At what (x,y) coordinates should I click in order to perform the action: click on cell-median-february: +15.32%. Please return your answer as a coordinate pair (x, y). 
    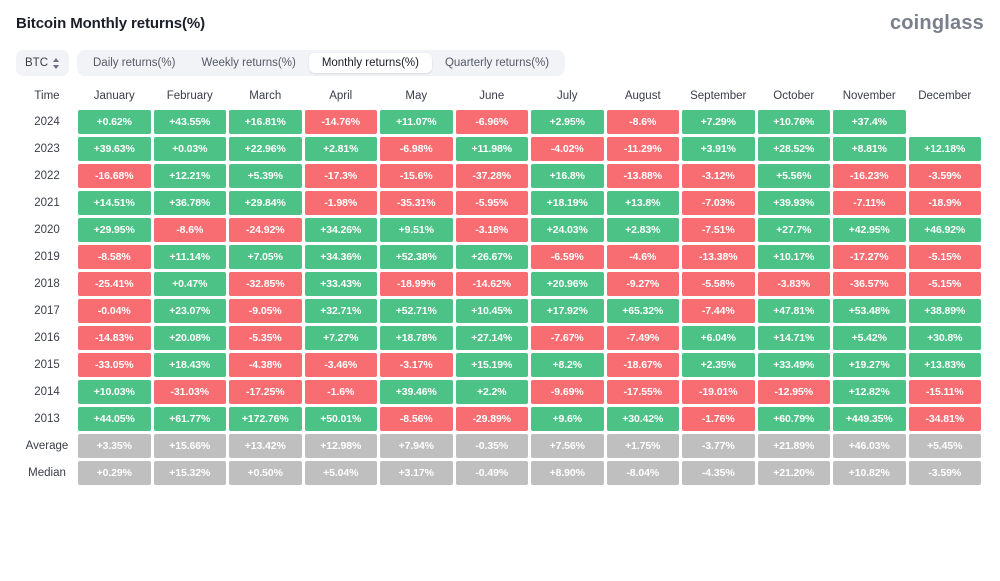
    Looking at the image, I should click on (189, 473).